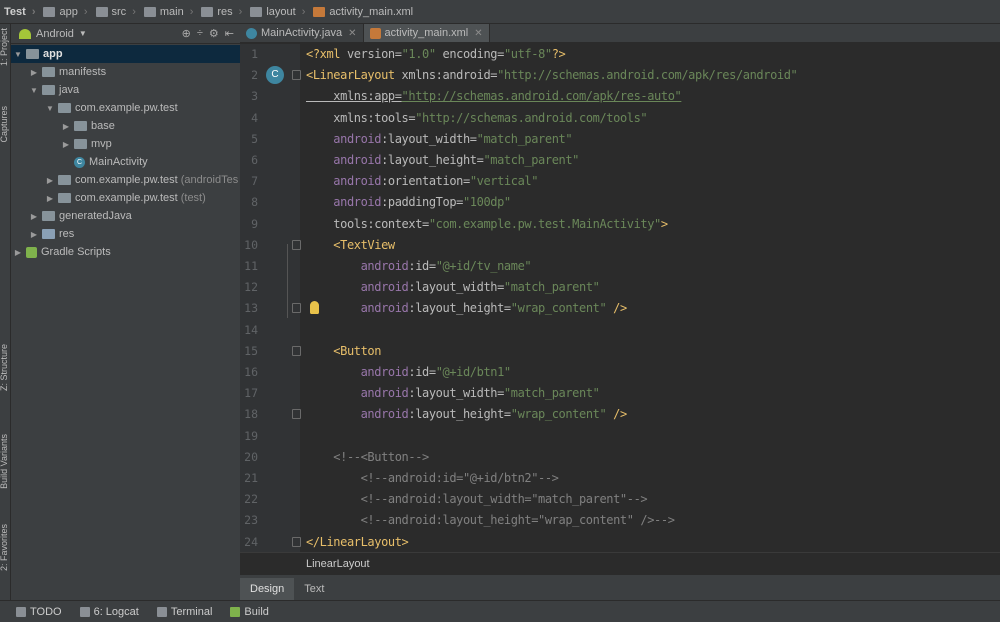 Image resolution: width=1000 pixels, height=622 pixels. I want to click on tree-item-package-test: ▶ com.example.pw.test (test), so click(125, 198).